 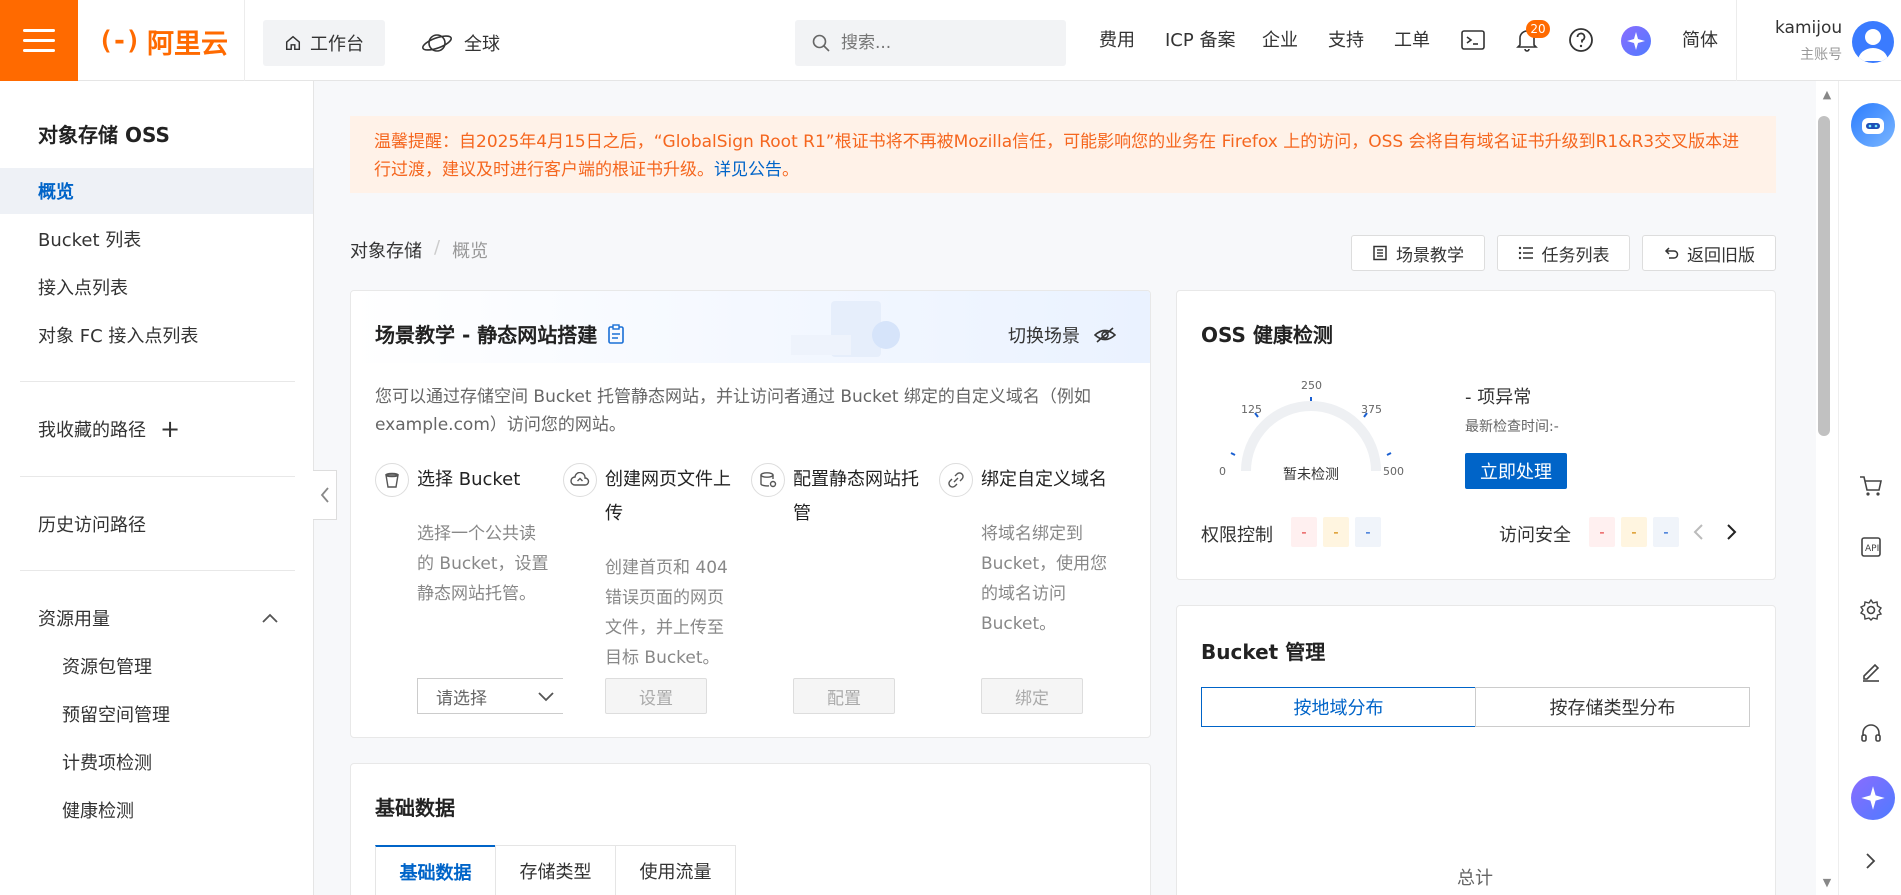 What do you see at coordinates (1575, 255) in the screenshot?
I see `task-list-label: 任务列表` at bounding box center [1575, 255].